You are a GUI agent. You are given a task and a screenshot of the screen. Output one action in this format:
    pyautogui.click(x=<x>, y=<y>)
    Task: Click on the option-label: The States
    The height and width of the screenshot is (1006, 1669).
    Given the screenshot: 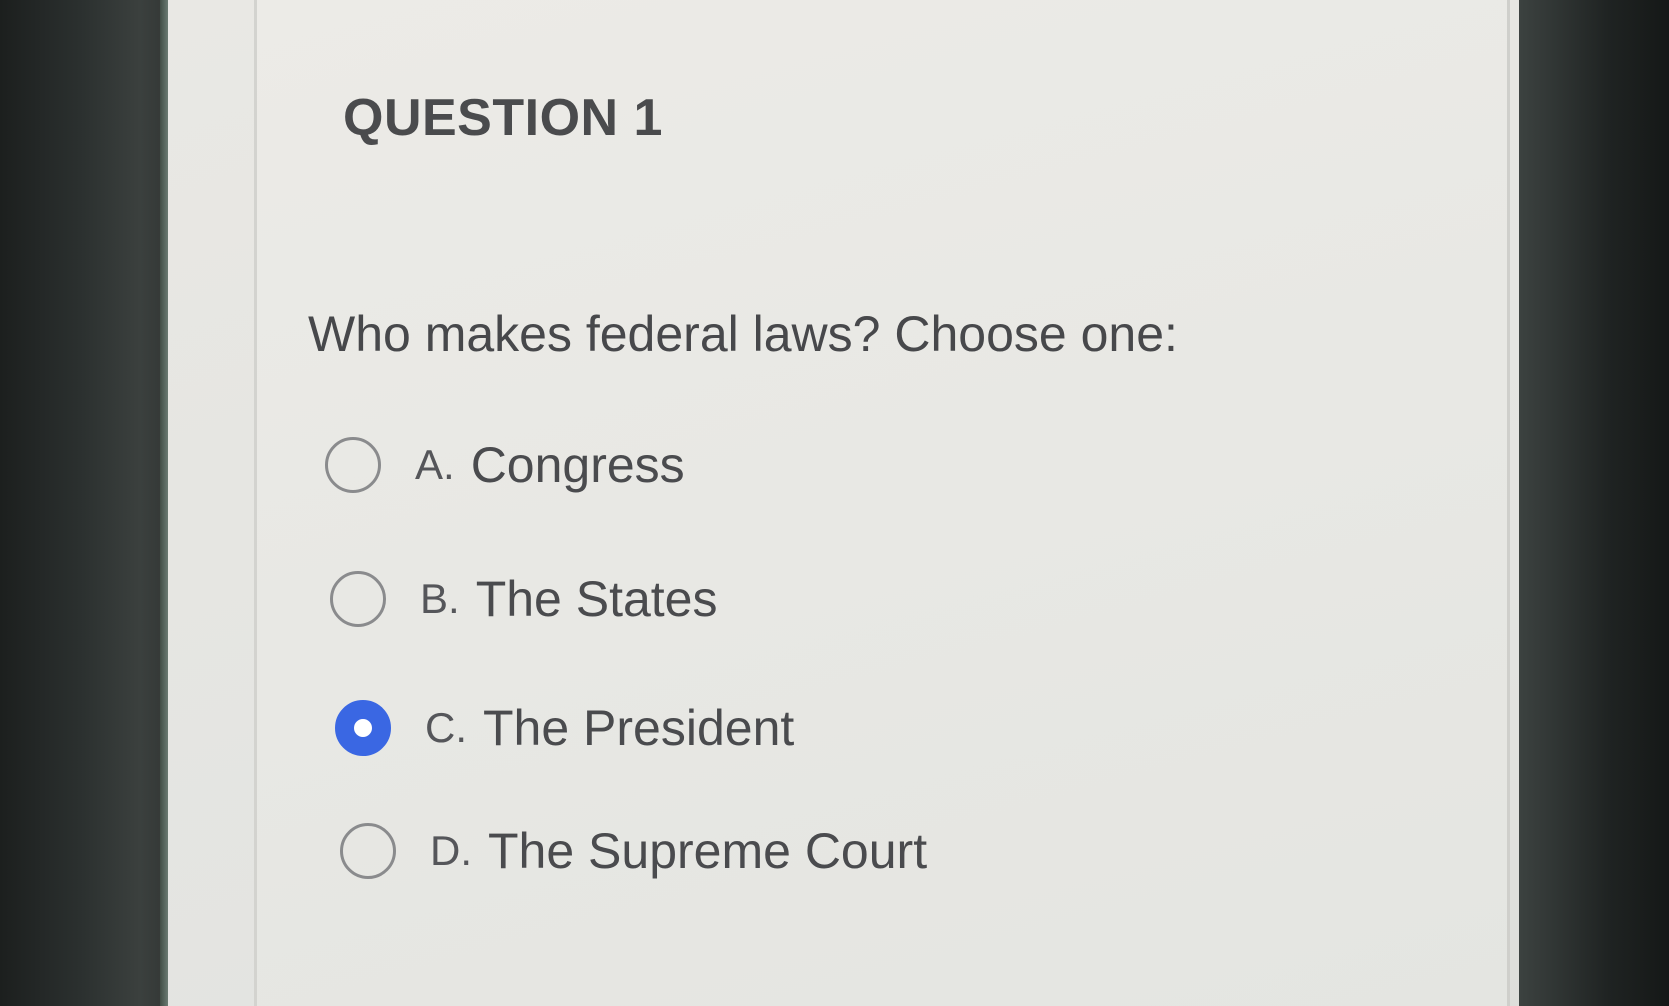 What is the action you would take?
    pyautogui.click(x=597, y=599)
    